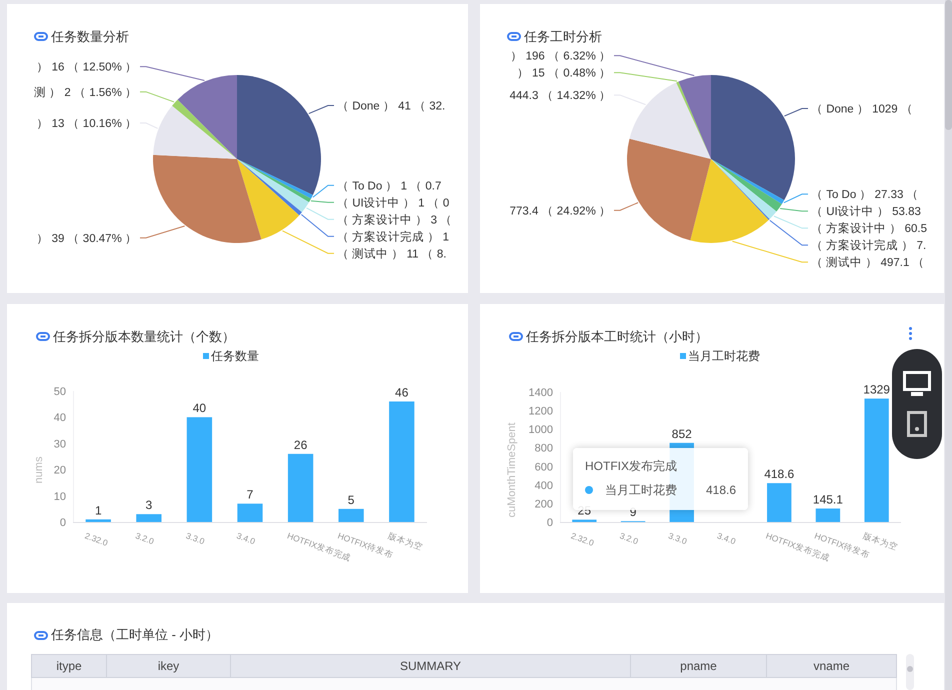  What do you see at coordinates (868, 263) in the screenshot?
I see `slice-label: （ 测试中 ） 497.1 （` at bounding box center [868, 263].